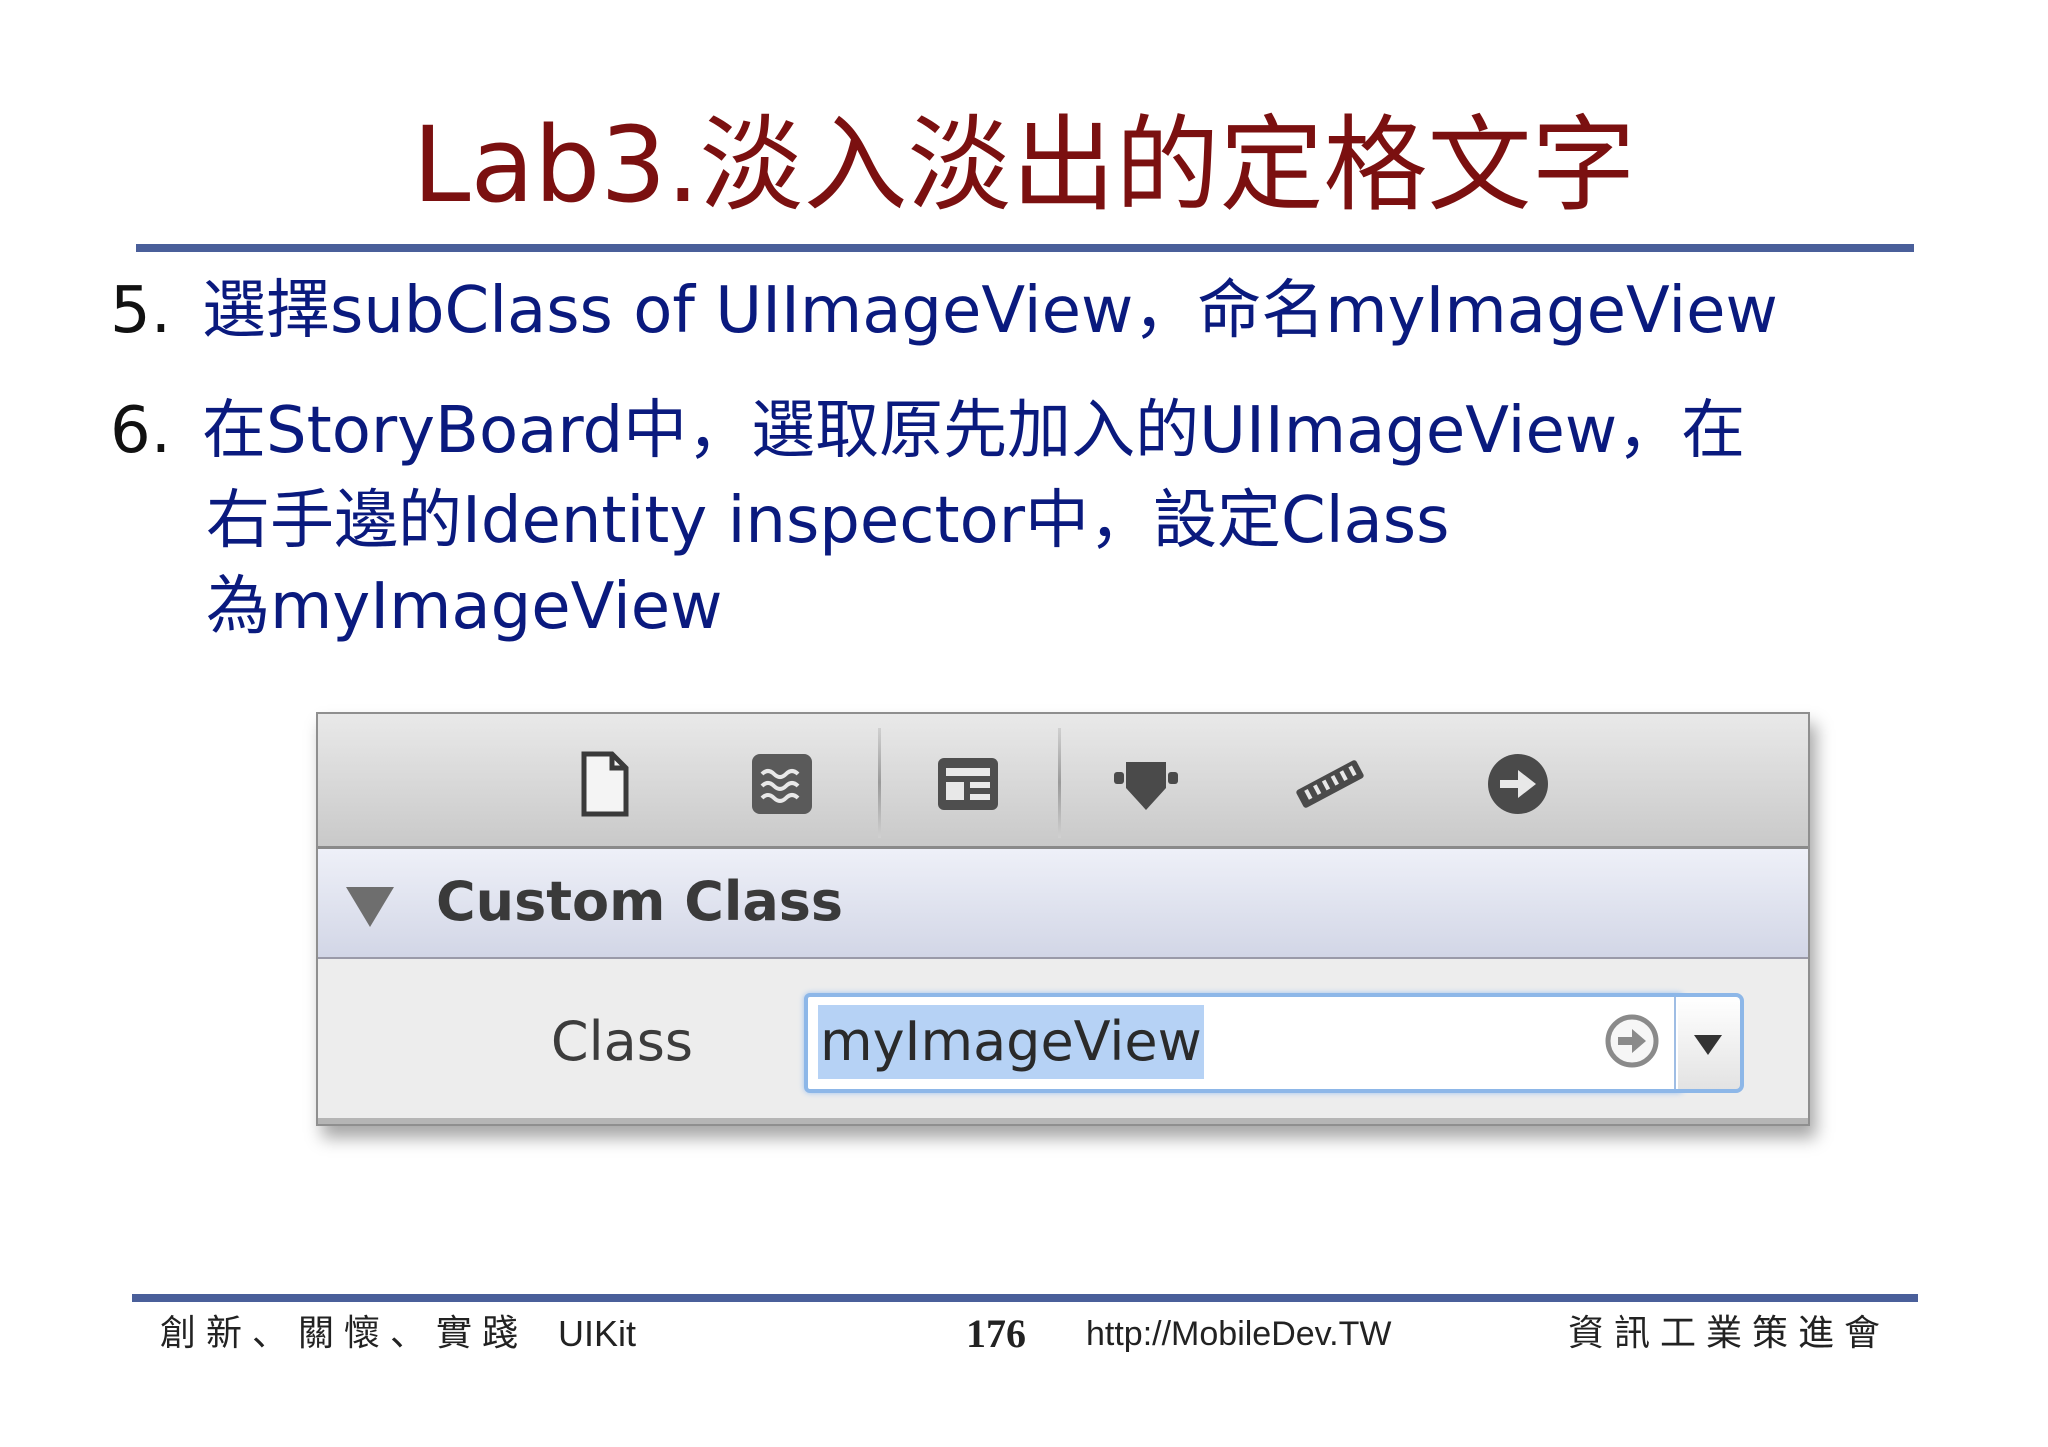 The width and height of the screenshot is (2048, 1447). Describe the element at coordinates (1011, 1042) in the screenshot. I see `class-input-value: myImageView` at that location.